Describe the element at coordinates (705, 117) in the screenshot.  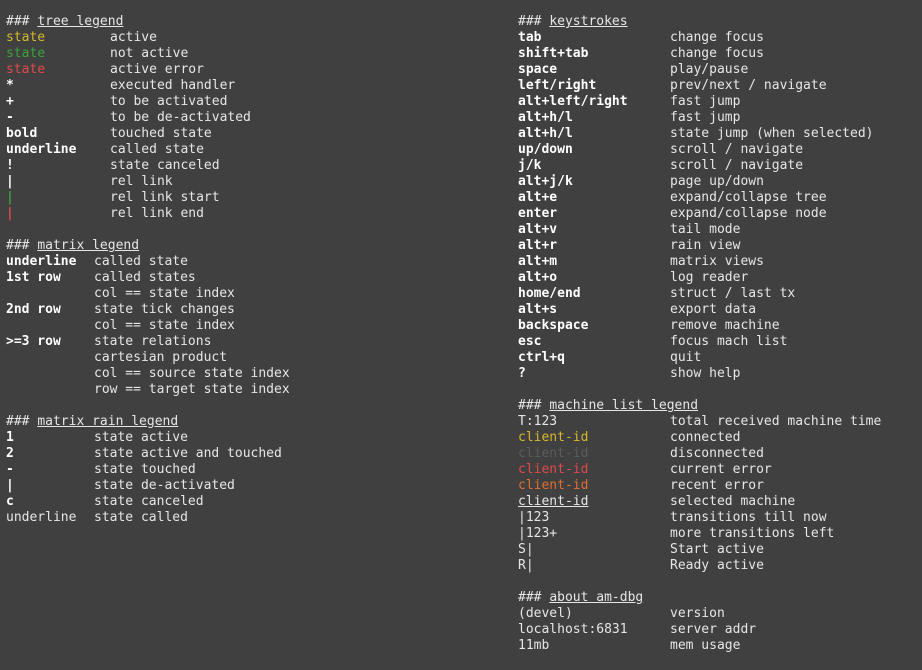
I see `keystroke-action: fast jump` at that location.